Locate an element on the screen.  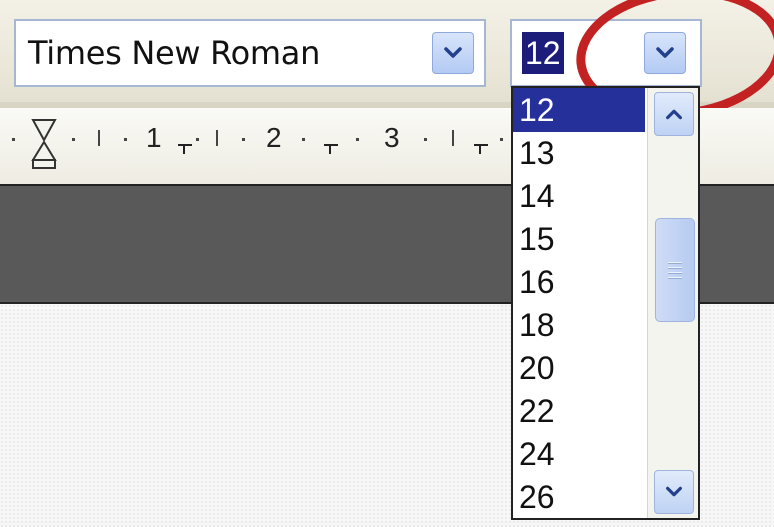
size-option-18: 18 is located at coordinates (579, 325).